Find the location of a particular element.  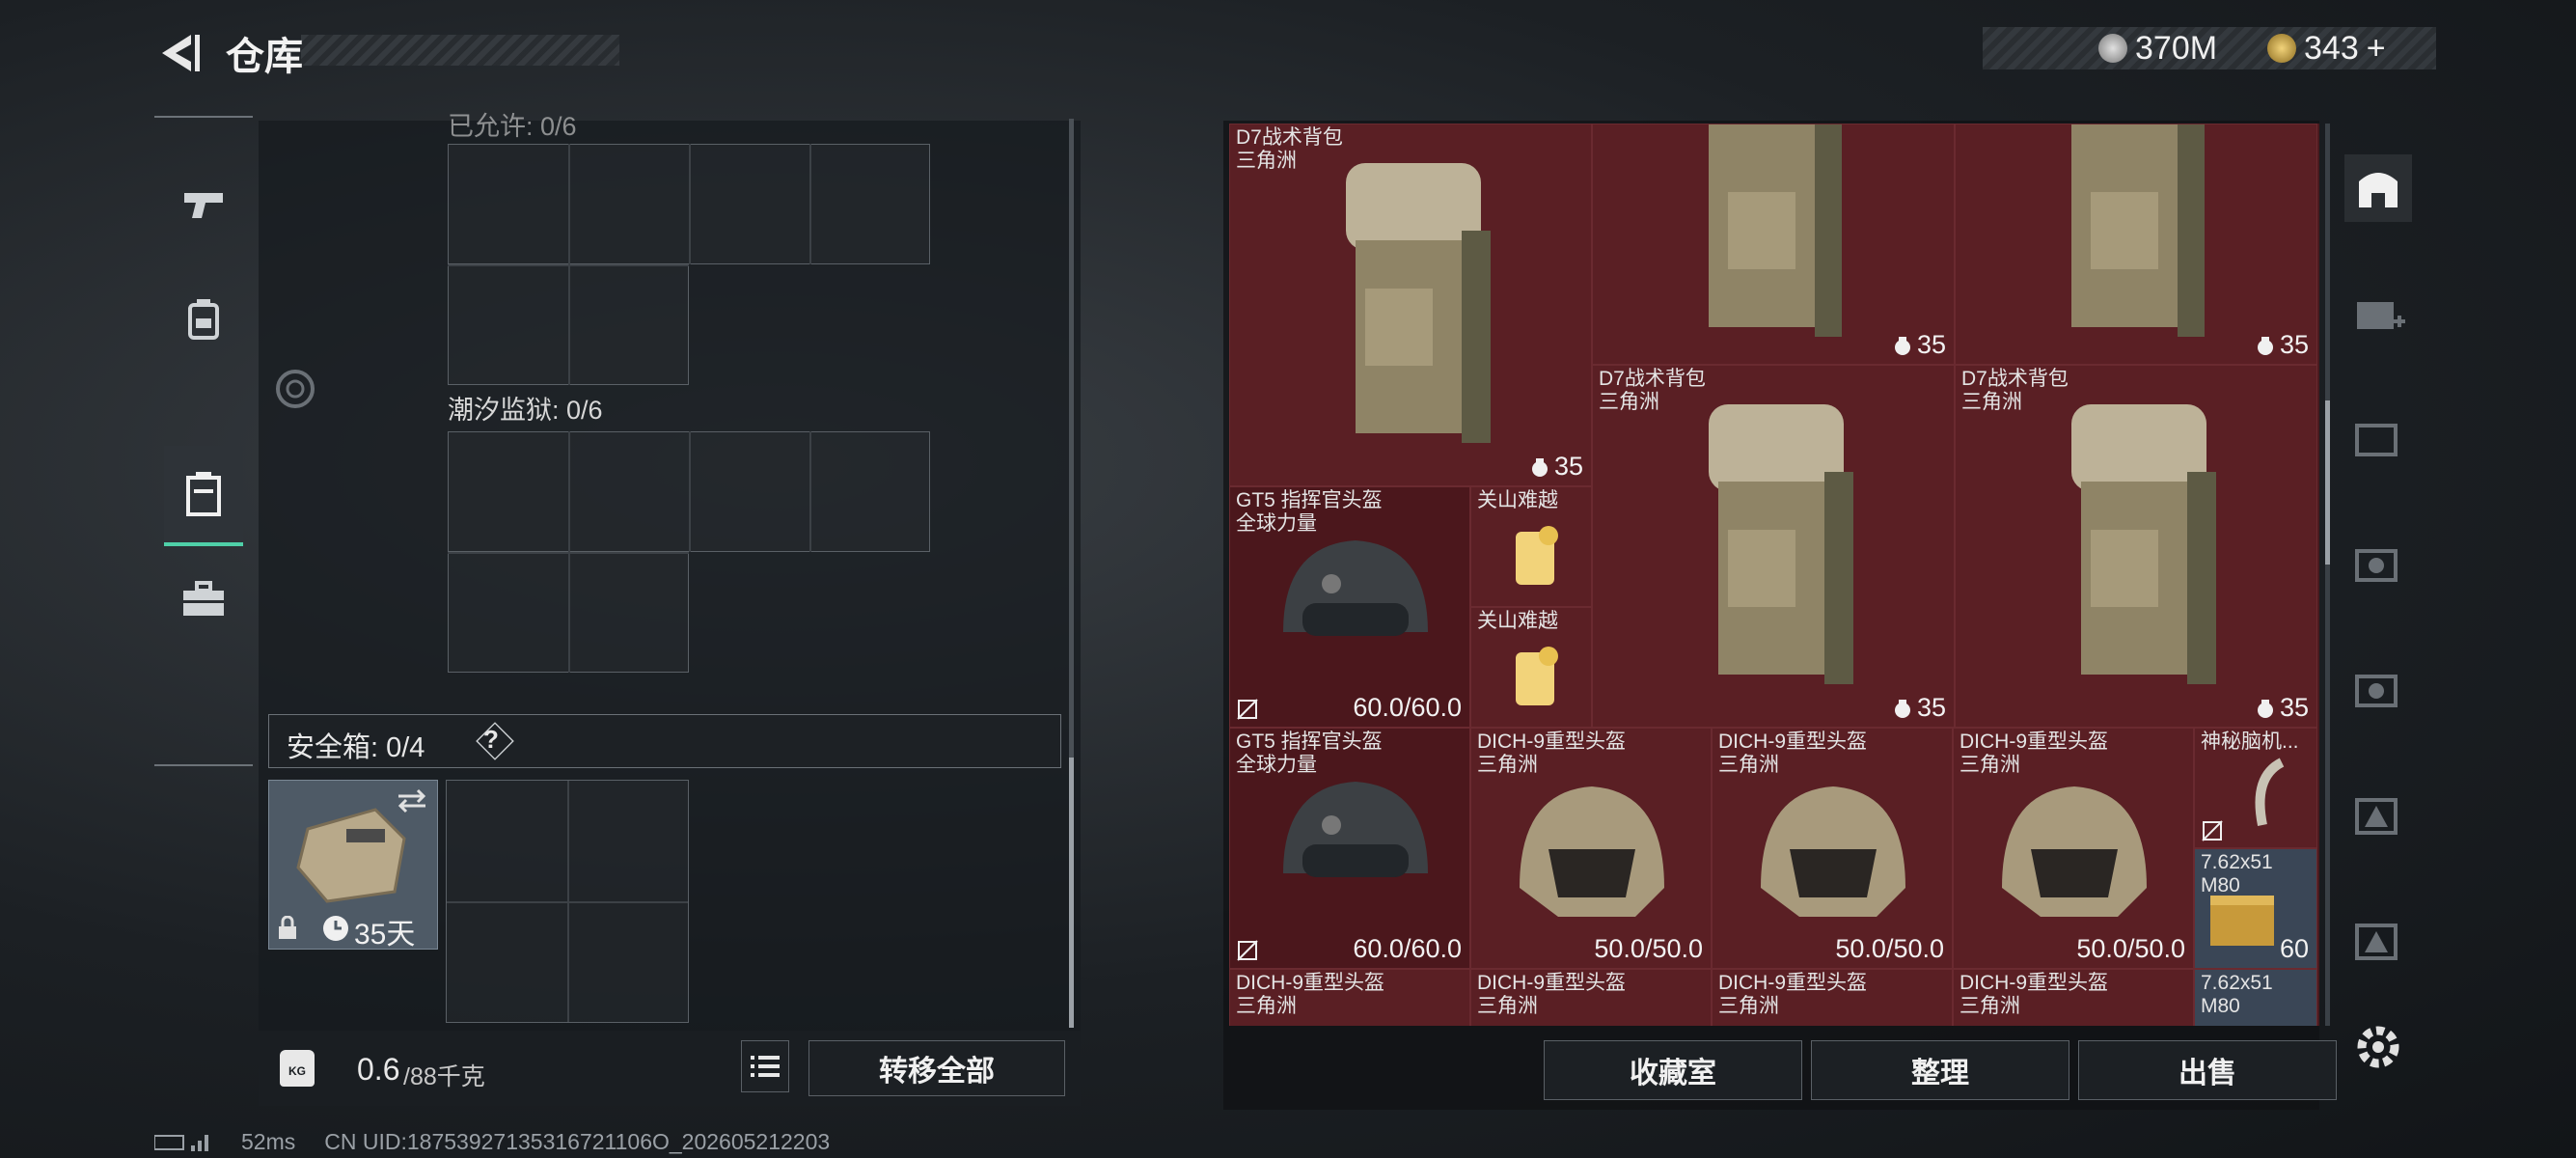

lock-icon is located at coordinates (287, 927).